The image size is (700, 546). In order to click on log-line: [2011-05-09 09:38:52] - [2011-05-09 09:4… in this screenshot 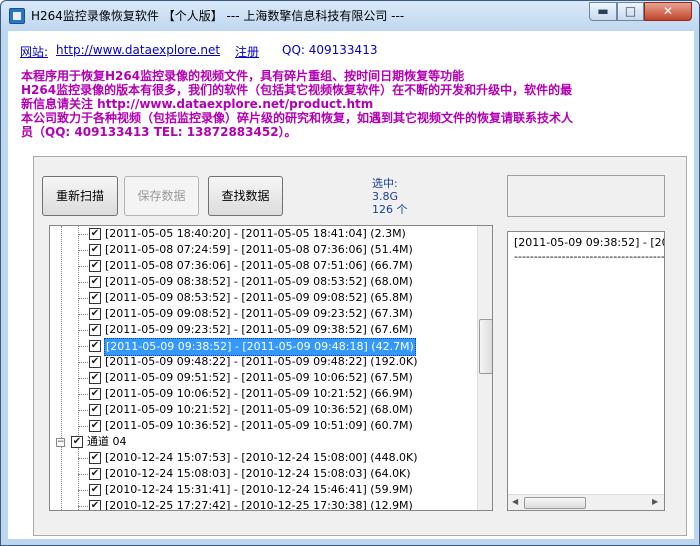, I will do `click(589, 242)`.